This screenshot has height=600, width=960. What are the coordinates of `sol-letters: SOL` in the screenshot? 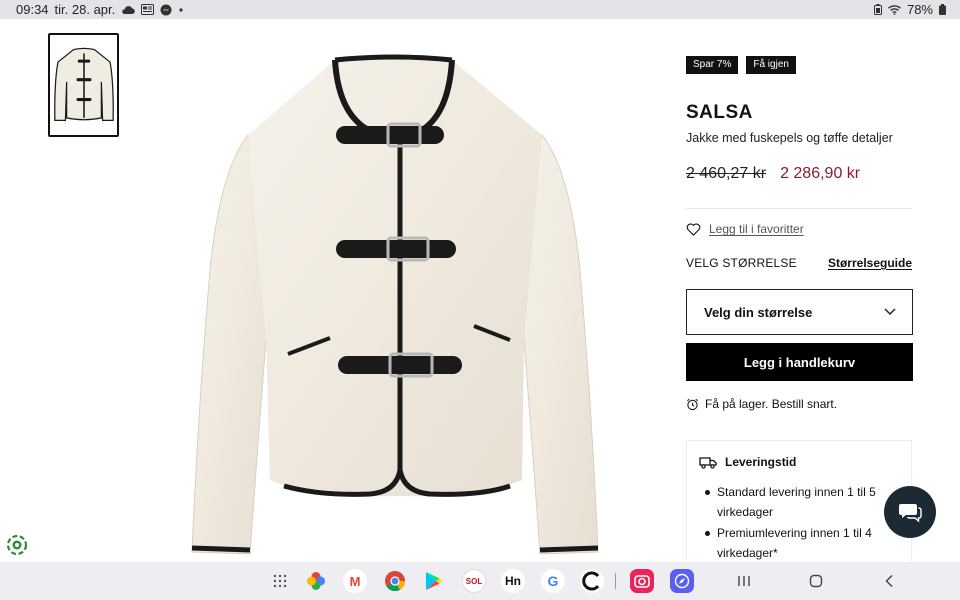 It's located at (474, 581).